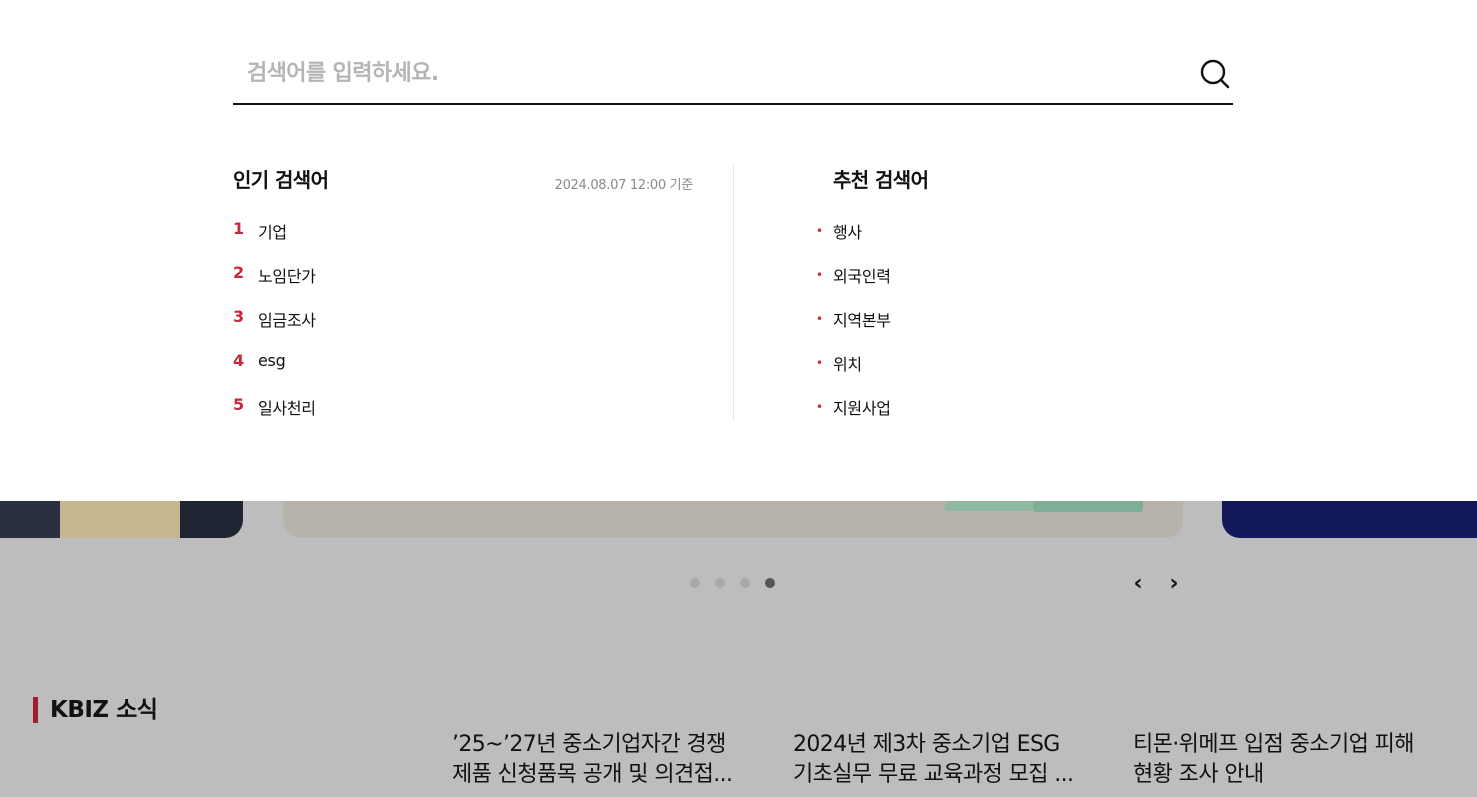  Describe the element at coordinates (847, 232) in the screenshot. I see `keyword-term: 행사` at that location.